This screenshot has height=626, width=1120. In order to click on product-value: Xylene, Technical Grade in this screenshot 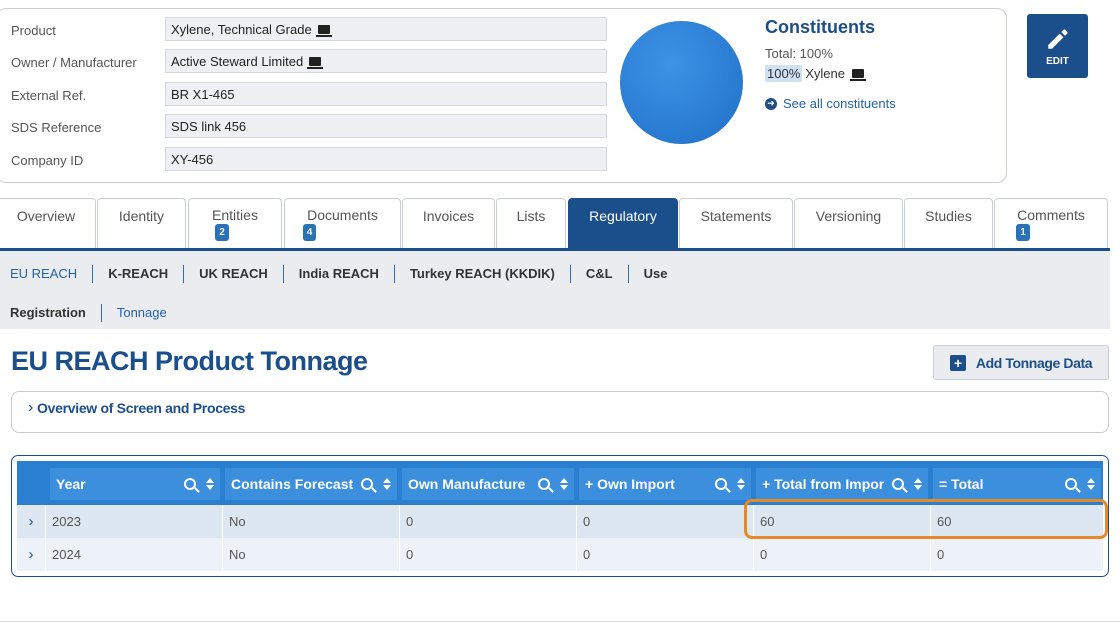, I will do `click(386, 29)`.